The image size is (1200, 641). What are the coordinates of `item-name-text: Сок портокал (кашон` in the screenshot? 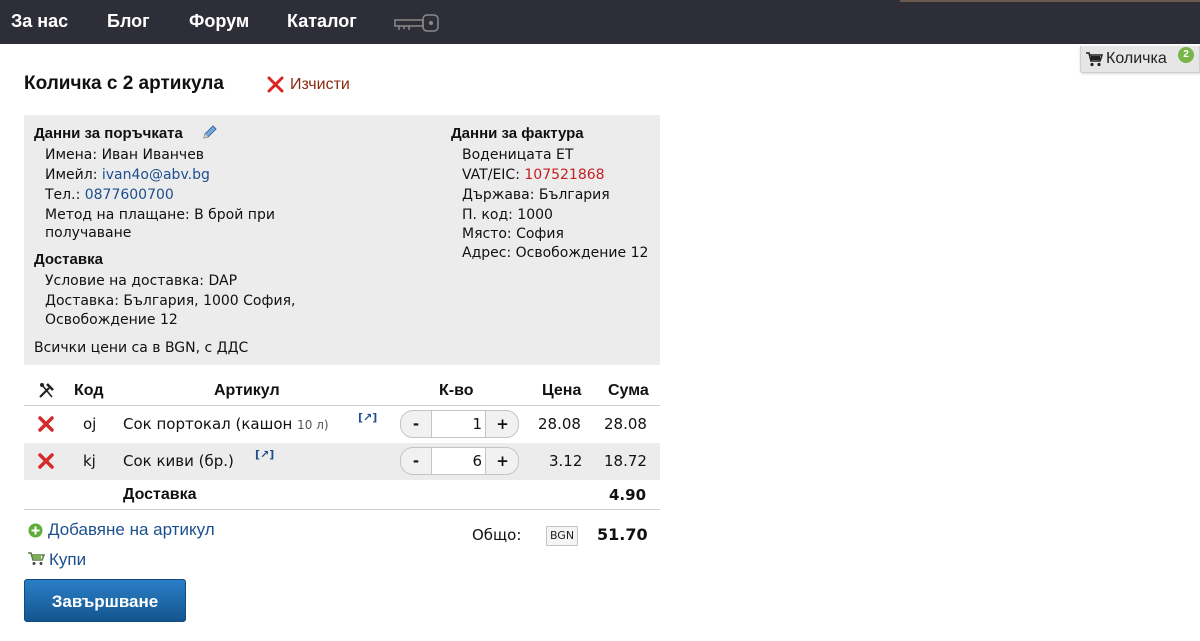 It's located at (208, 424).